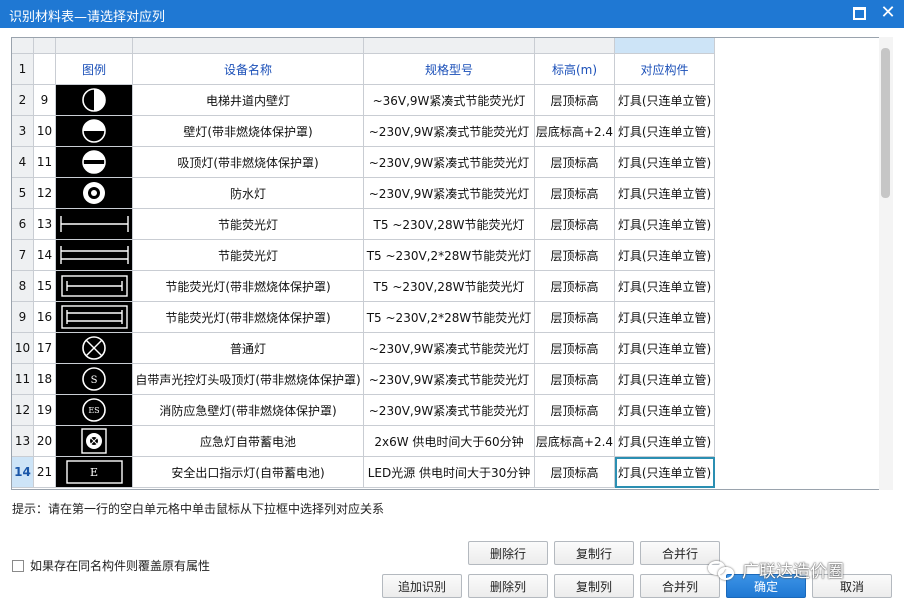 The height and width of the screenshot is (611, 904). I want to click on seq-cell: 14, so click(45, 255).